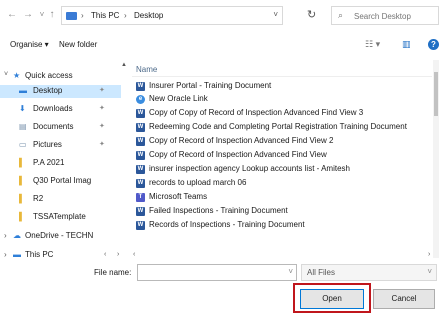 The image size is (439, 313). Describe the element at coordinates (53, 126) in the screenshot. I see `nav-label: Documents` at that location.